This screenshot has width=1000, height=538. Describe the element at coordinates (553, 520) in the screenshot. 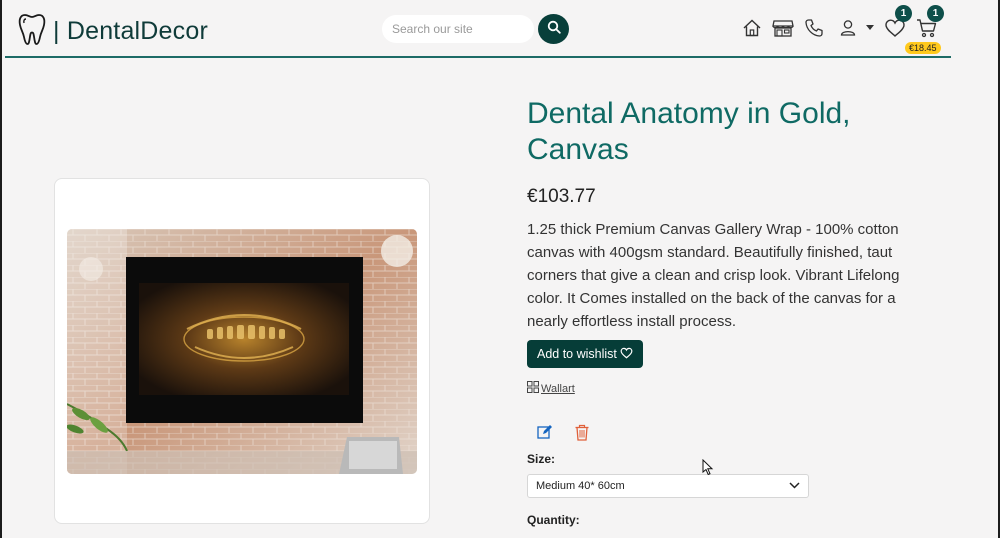

I see `quantity-label: Quantity:` at that location.